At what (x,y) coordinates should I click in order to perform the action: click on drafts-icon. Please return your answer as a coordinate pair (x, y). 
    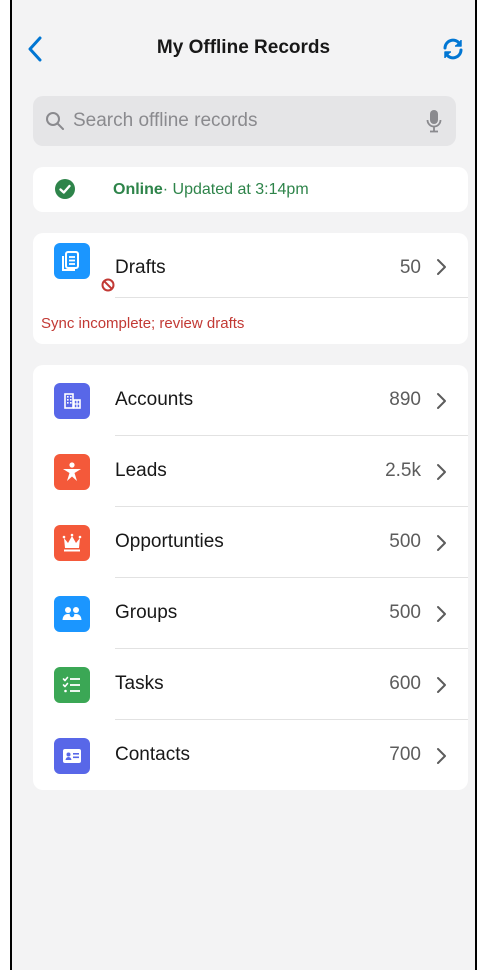
    Looking at the image, I should click on (85, 268).